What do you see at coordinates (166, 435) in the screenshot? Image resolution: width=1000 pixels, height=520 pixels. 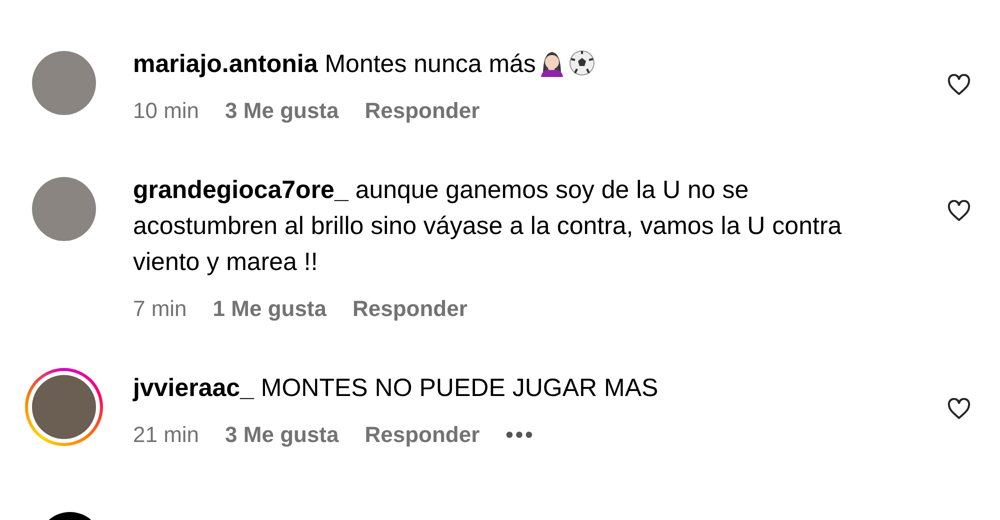 I see `comment-time: 21 min` at bounding box center [166, 435].